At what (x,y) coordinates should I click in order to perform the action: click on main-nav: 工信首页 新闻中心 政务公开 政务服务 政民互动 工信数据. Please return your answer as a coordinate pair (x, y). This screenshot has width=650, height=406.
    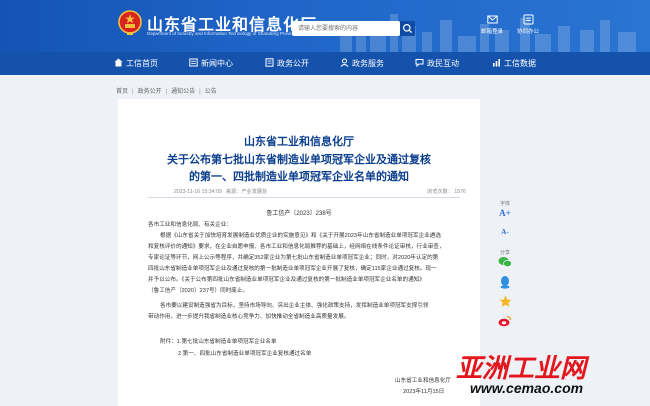
    Looking at the image, I should click on (325, 63).